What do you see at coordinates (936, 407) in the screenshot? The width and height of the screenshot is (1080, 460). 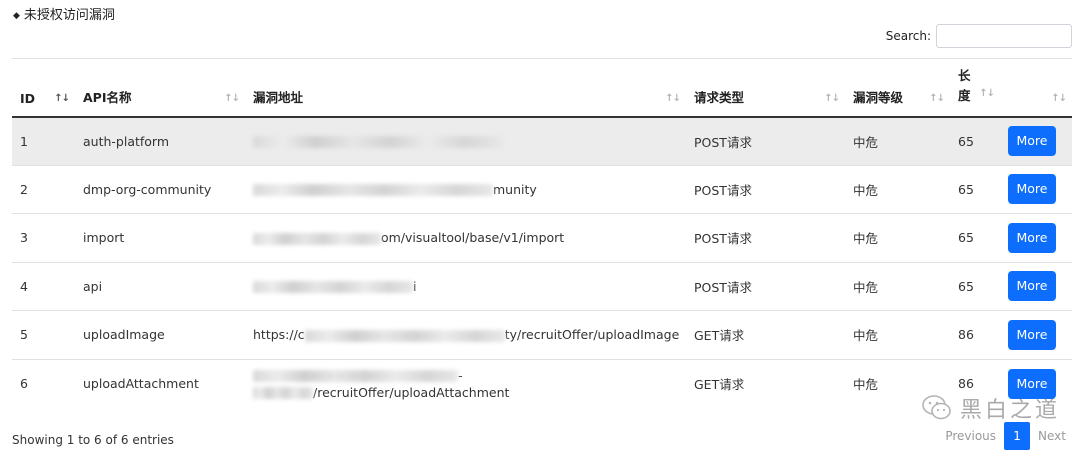 I see `wechat-icon` at bounding box center [936, 407].